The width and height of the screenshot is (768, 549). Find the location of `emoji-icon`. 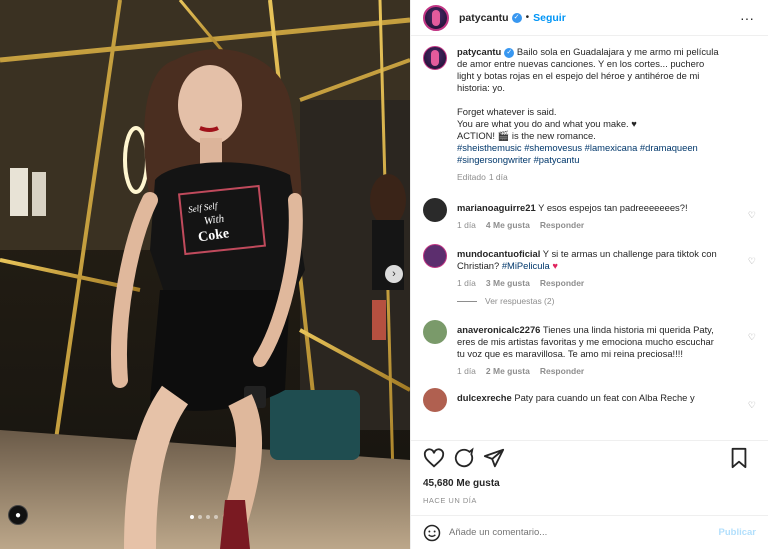

emoji-icon is located at coordinates (432, 533).